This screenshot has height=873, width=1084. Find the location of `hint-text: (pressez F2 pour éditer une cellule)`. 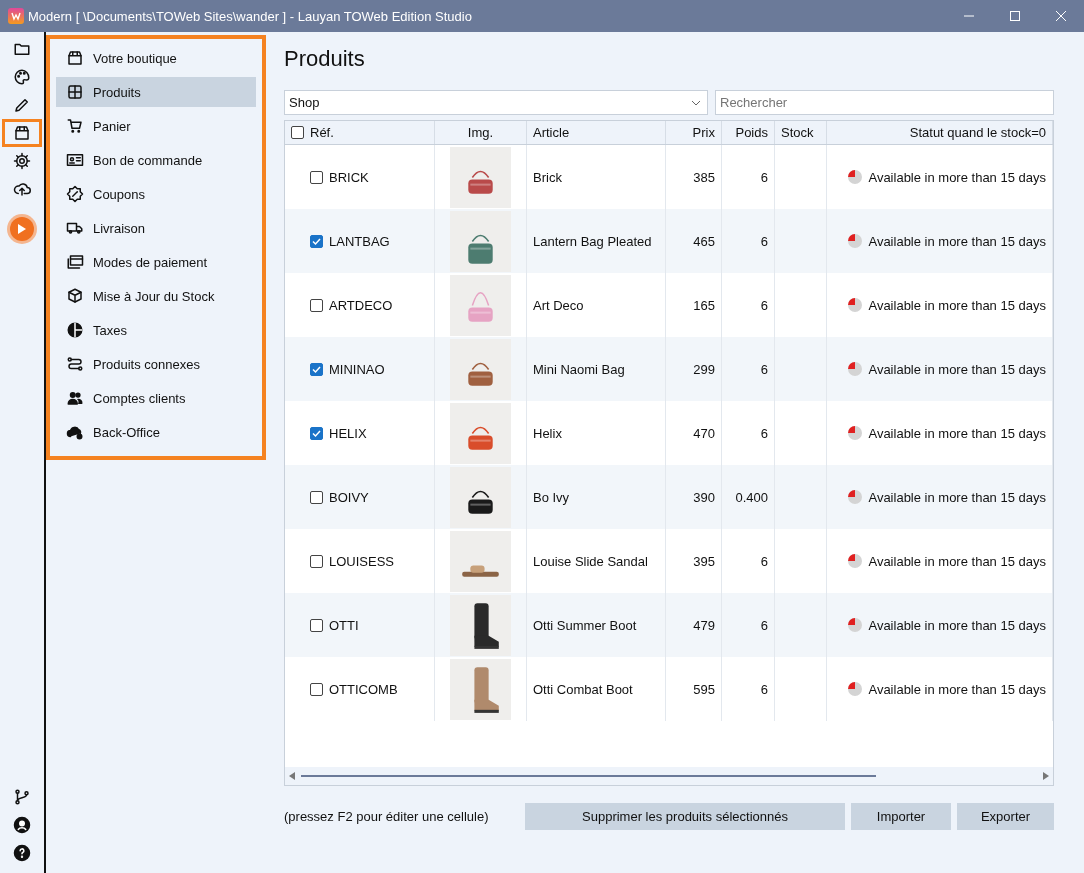

hint-text: (pressez F2 pour éditer une cellule) is located at coordinates (387, 816).